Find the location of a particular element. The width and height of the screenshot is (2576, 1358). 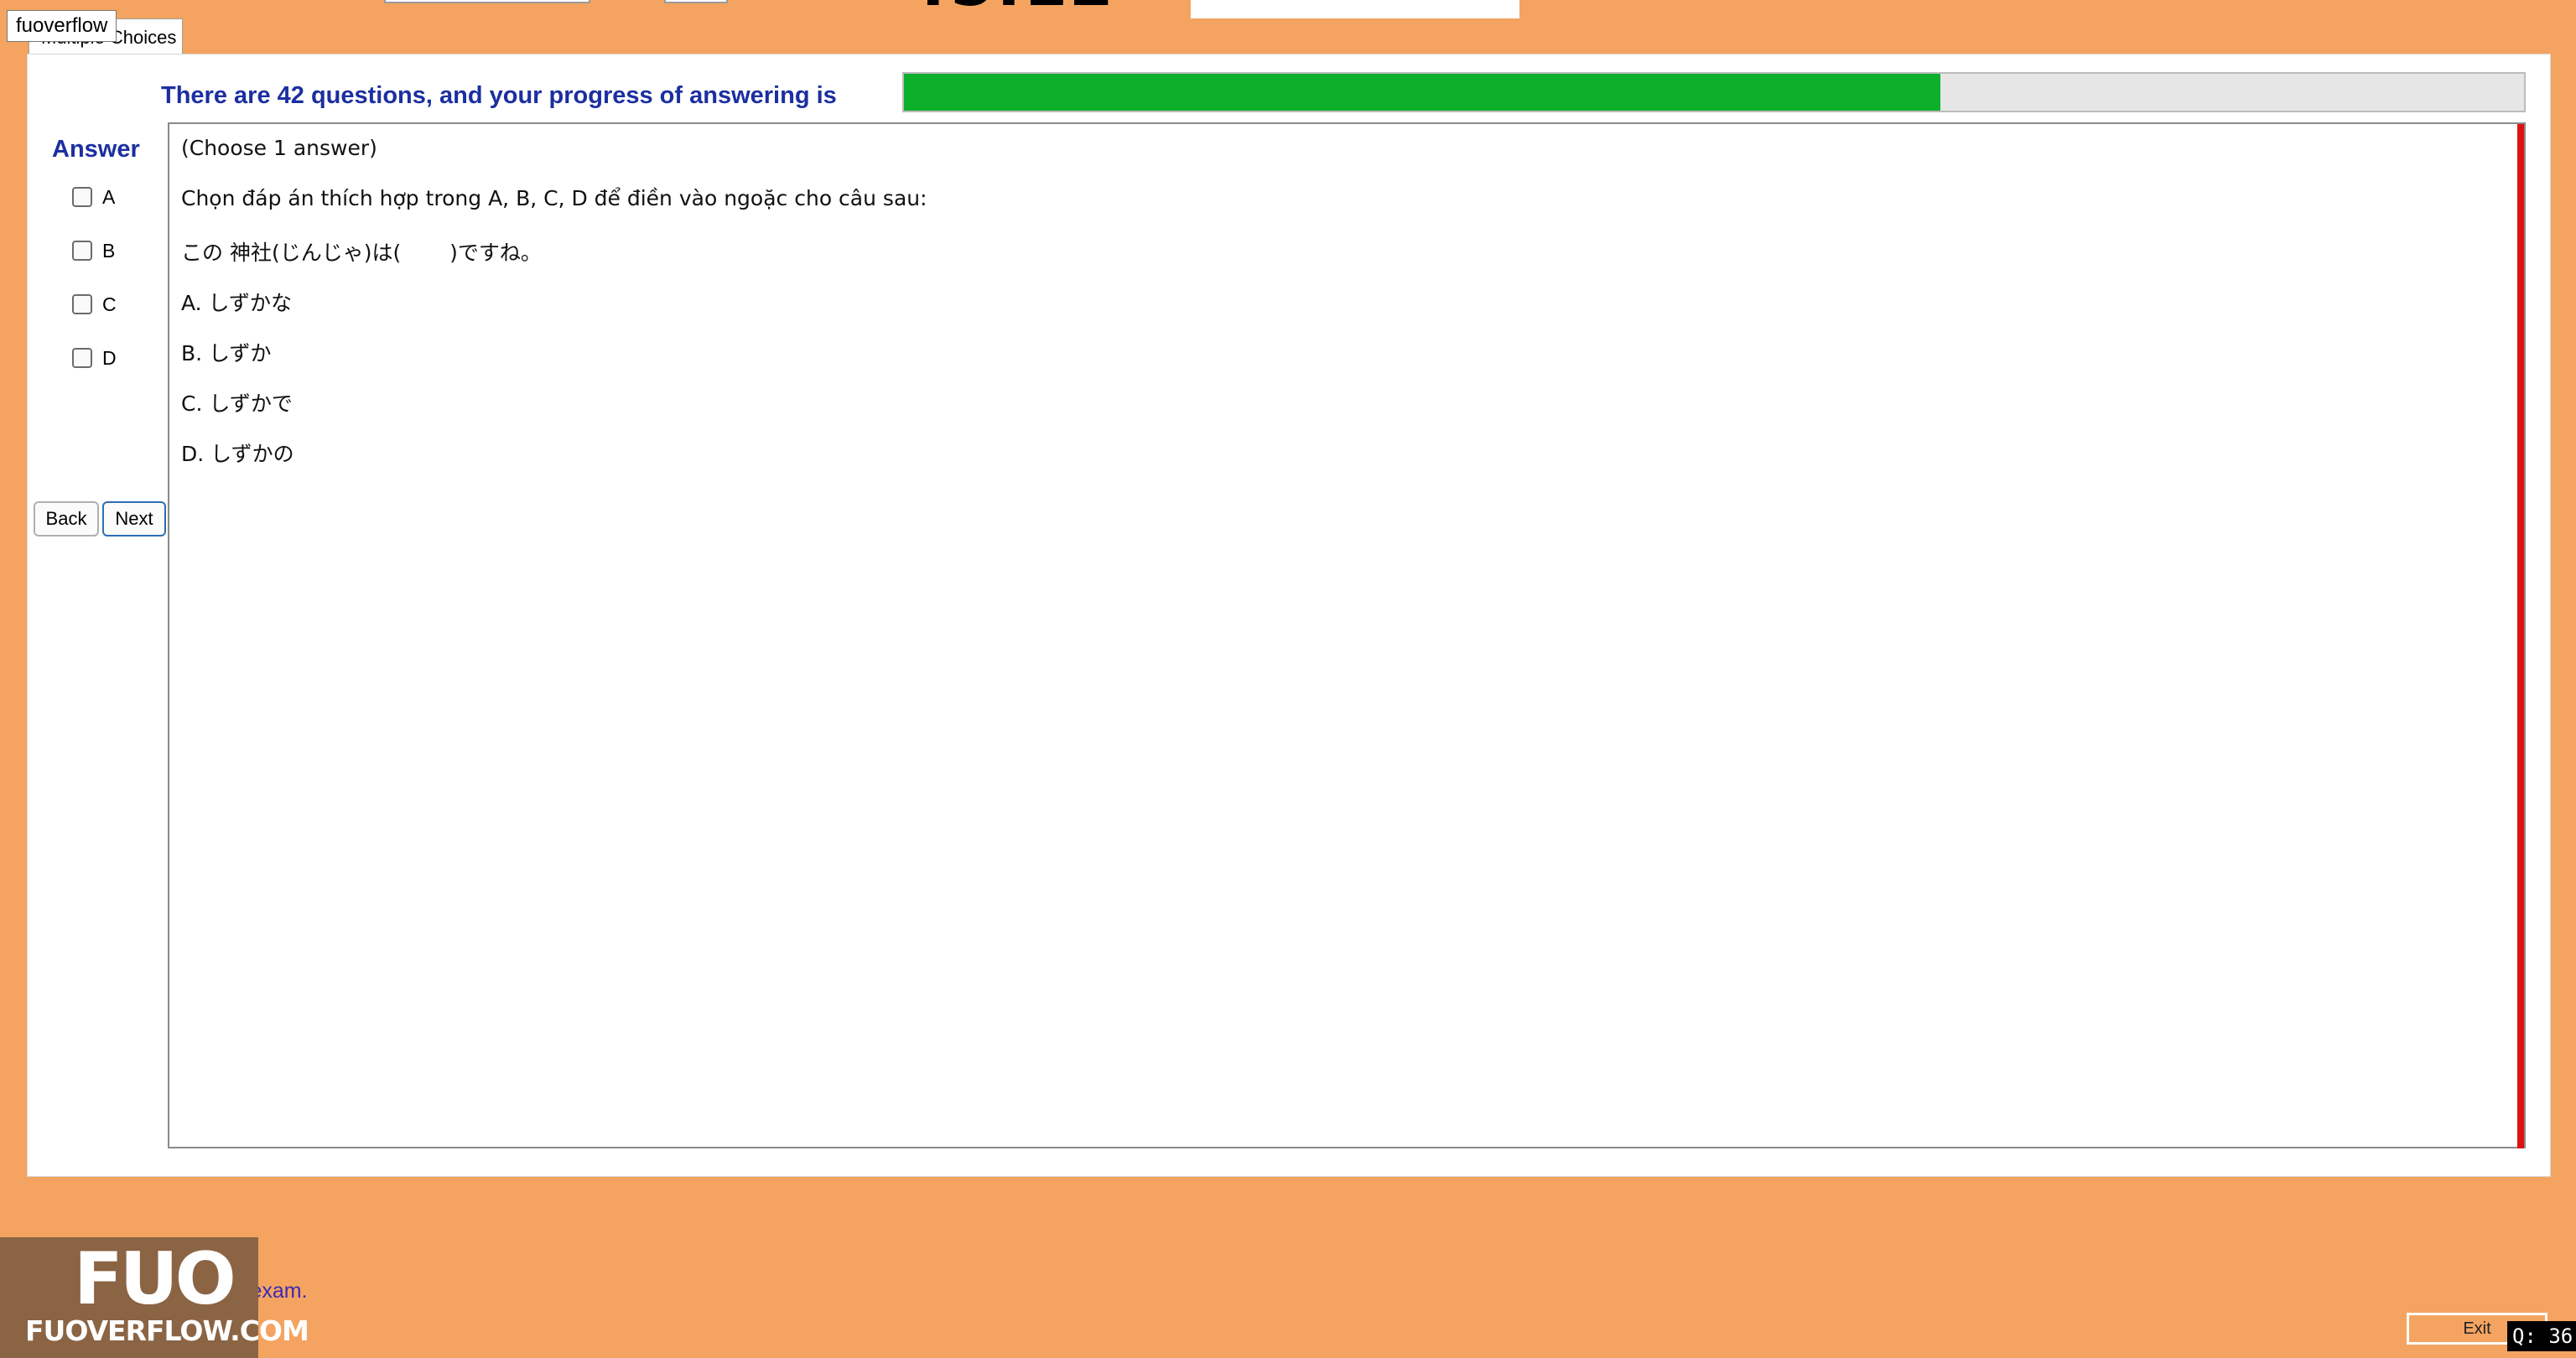

answer-option-d: D is located at coordinates (94, 358).